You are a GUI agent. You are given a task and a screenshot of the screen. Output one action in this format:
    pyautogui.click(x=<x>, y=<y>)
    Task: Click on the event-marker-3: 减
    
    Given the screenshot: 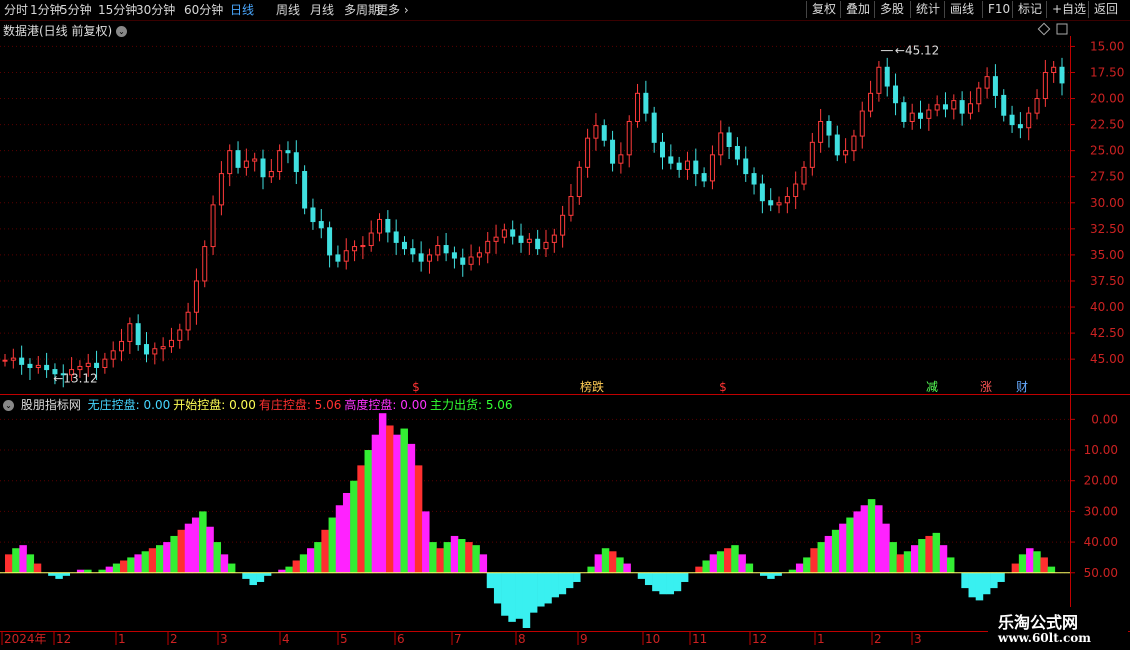 What is the action you would take?
    pyautogui.click(x=932, y=387)
    